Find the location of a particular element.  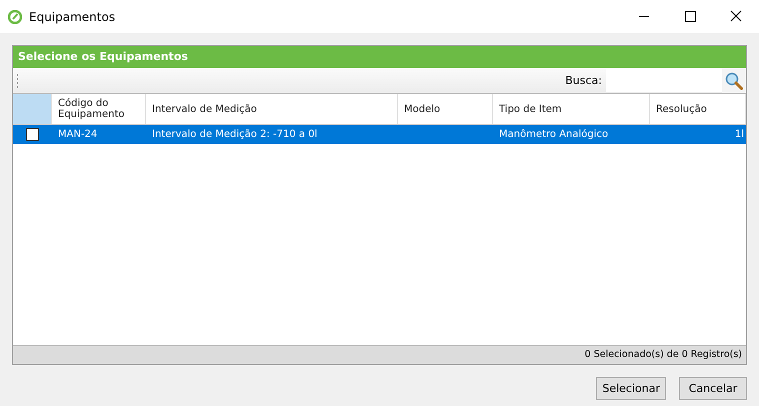

window-title: Equipamentos is located at coordinates (72, 17).